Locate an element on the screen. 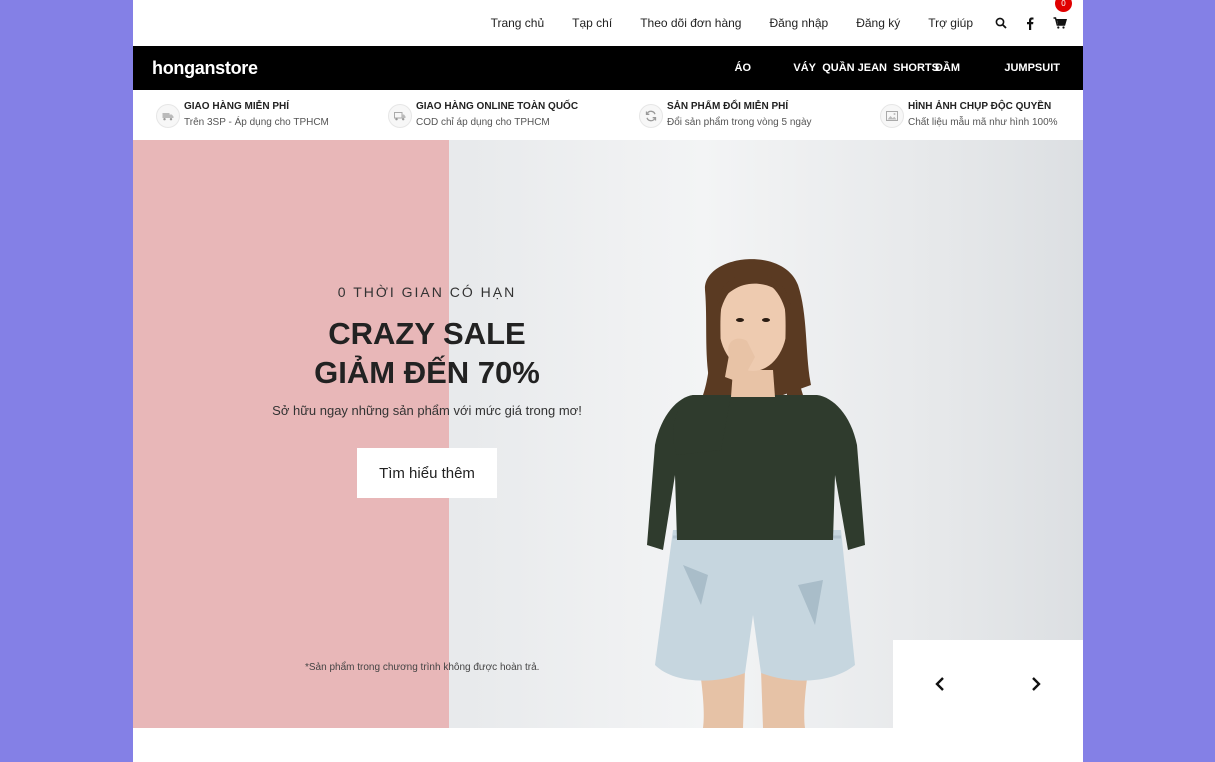 The height and width of the screenshot is (762, 1215). link-register: Đăng ký is located at coordinates (878, 23).